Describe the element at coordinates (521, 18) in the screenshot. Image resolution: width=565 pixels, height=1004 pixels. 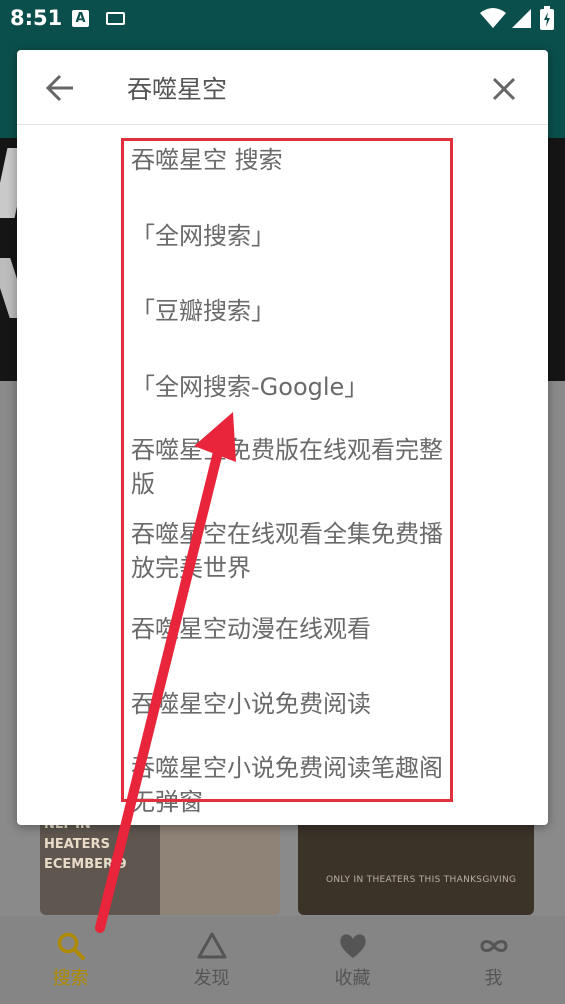
I see `signal-icon` at that location.